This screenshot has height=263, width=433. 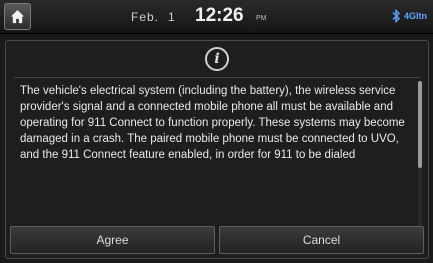 I want to click on status-icons: 4Gltn, so click(x=408, y=16).